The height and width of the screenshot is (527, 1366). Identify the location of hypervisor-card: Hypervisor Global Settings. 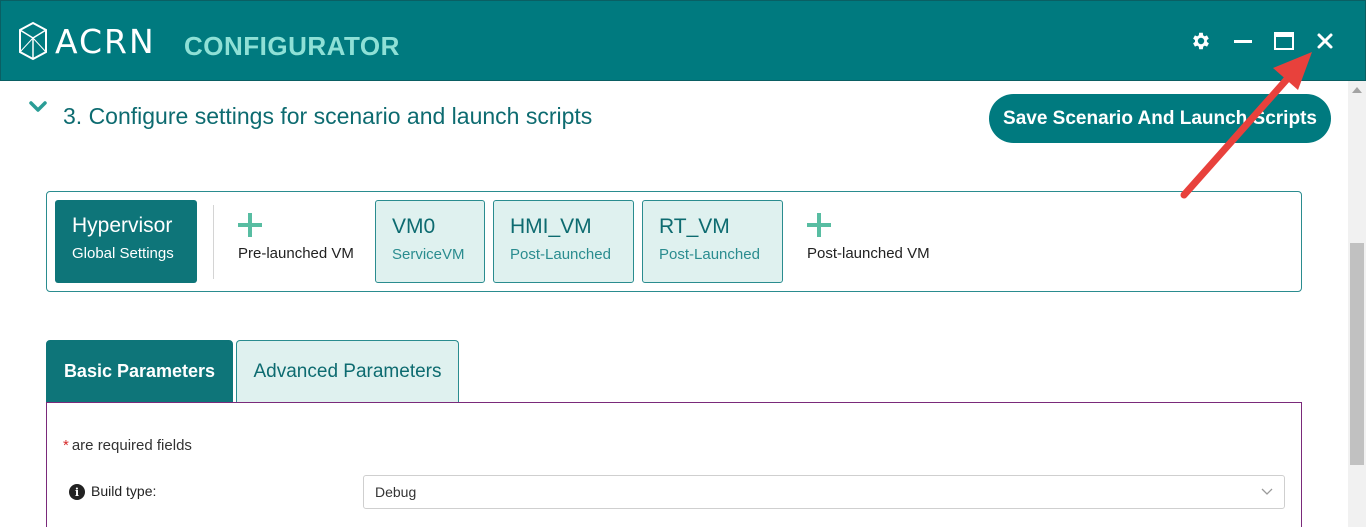
(126, 241).